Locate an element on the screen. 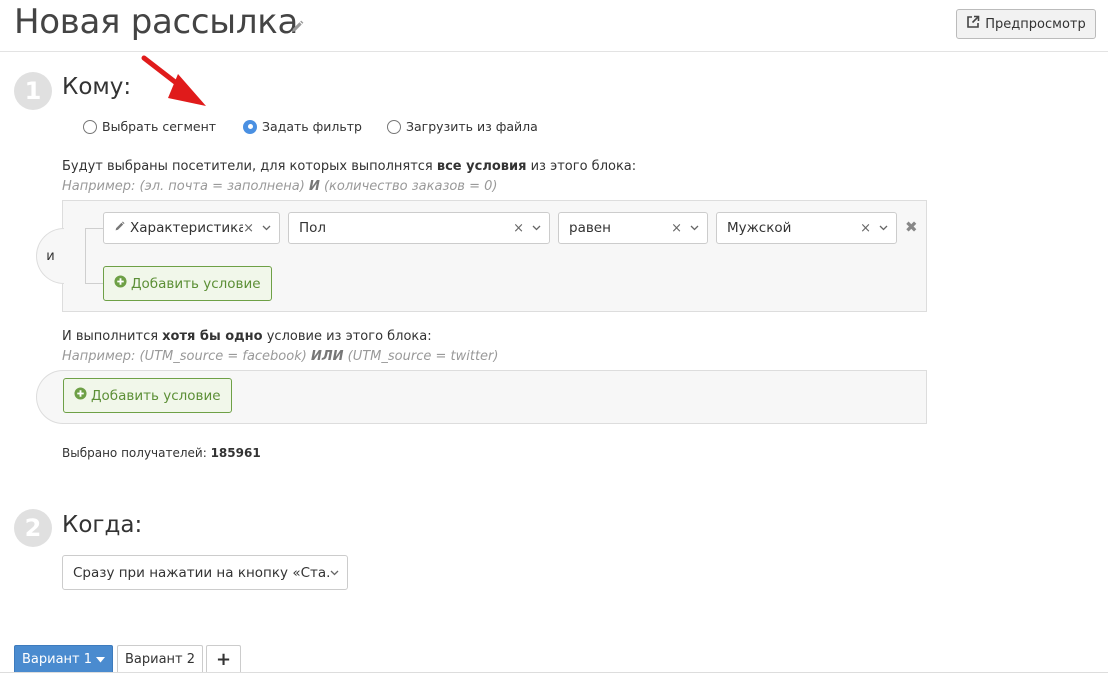 The width and height of the screenshot is (1108, 674). radio-on-icon is located at coordinates (250, 126).